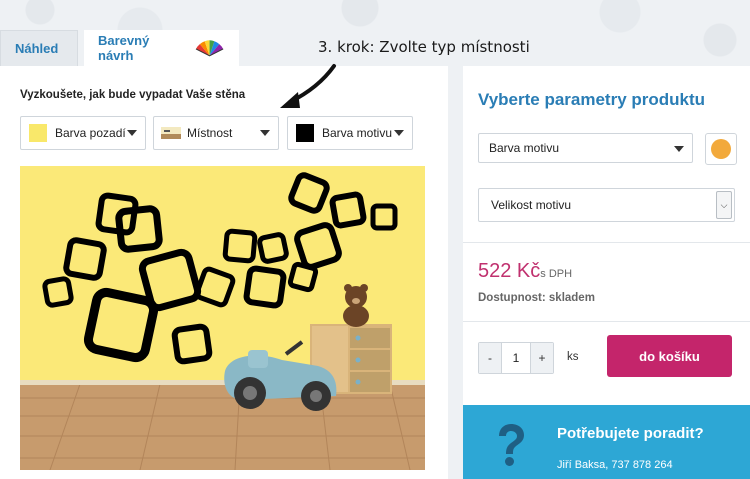  What do you see at coordinates (161, 48) in the screenshot?
I see `tab-color-design: Barevný návrh` at bounding box center [161, 48].